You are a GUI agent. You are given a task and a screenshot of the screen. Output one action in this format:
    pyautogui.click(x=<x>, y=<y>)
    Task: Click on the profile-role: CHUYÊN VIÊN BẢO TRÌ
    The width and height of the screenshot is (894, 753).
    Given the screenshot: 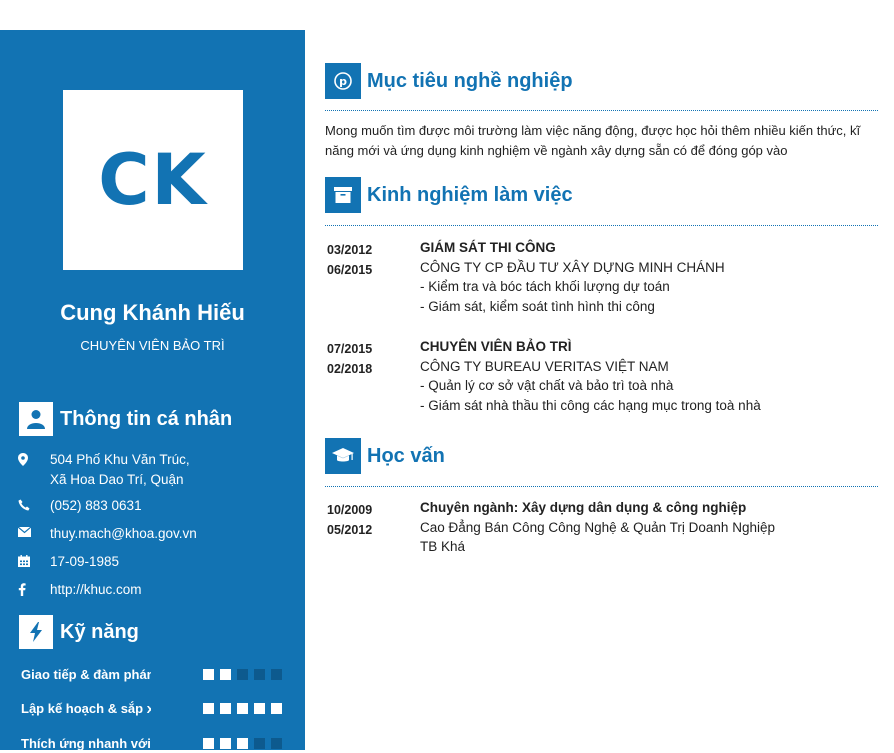 What is the action you would take?
    pyautogui.click(x=152, y=345)
    